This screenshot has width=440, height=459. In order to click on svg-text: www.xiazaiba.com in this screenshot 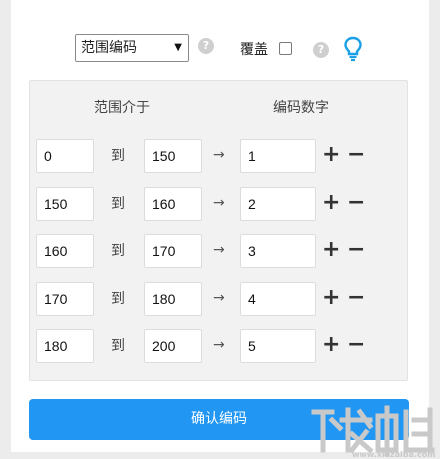, I will do `click(394, 454)`.